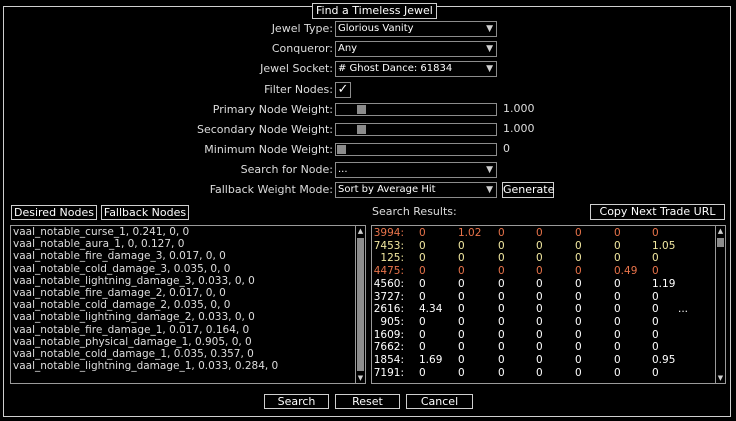 The height and width of the screenshot is (421, 736). Describe the element at coordinates (548, 360) in the screenshot. I see `table-row: 1854: 1.69 0 0 0 0 0 0.95` at that location.